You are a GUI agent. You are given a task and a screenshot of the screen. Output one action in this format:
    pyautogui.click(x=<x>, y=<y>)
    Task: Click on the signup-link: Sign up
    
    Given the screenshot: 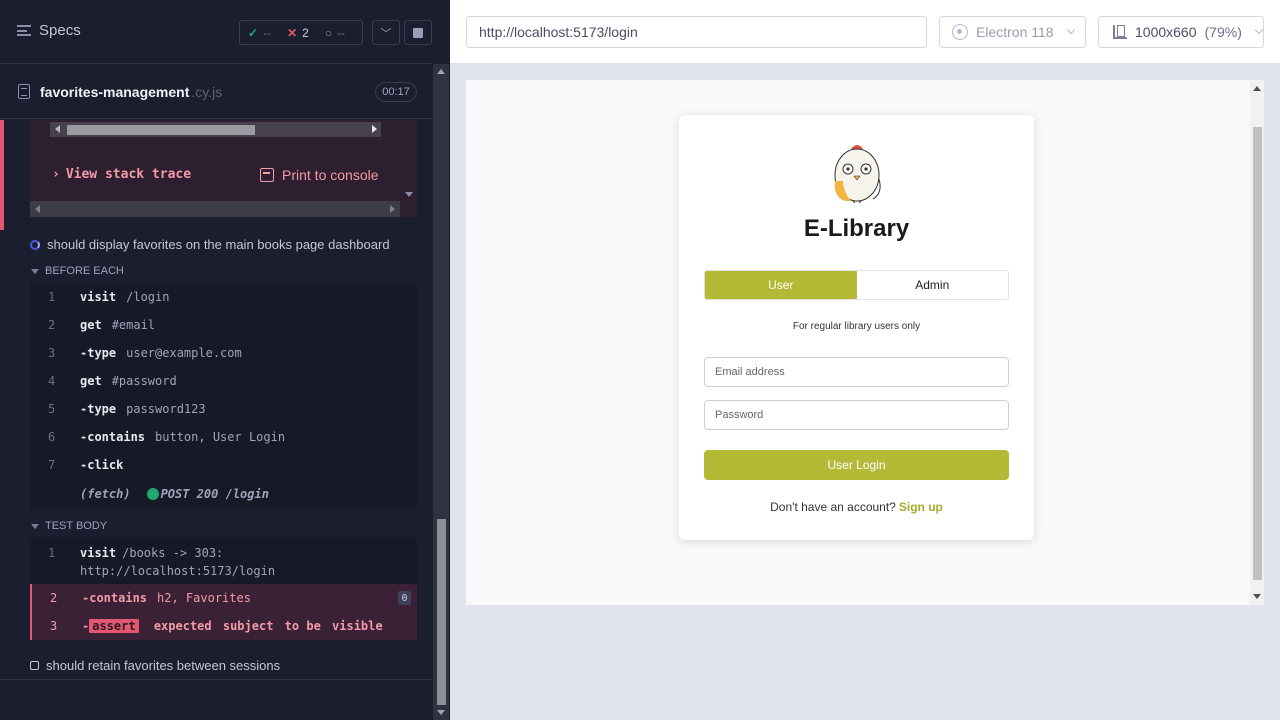 What is the action you would take?
    pyautogui.click(x=921, y=507)
    